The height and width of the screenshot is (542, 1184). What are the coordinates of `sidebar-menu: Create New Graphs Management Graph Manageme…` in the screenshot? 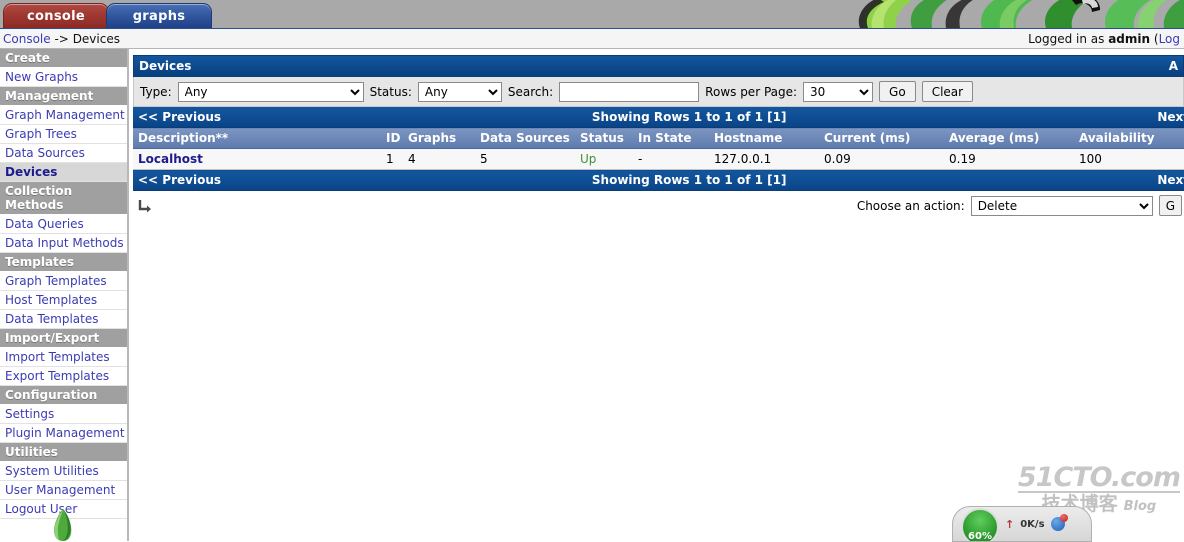 It's located at (63, 284).